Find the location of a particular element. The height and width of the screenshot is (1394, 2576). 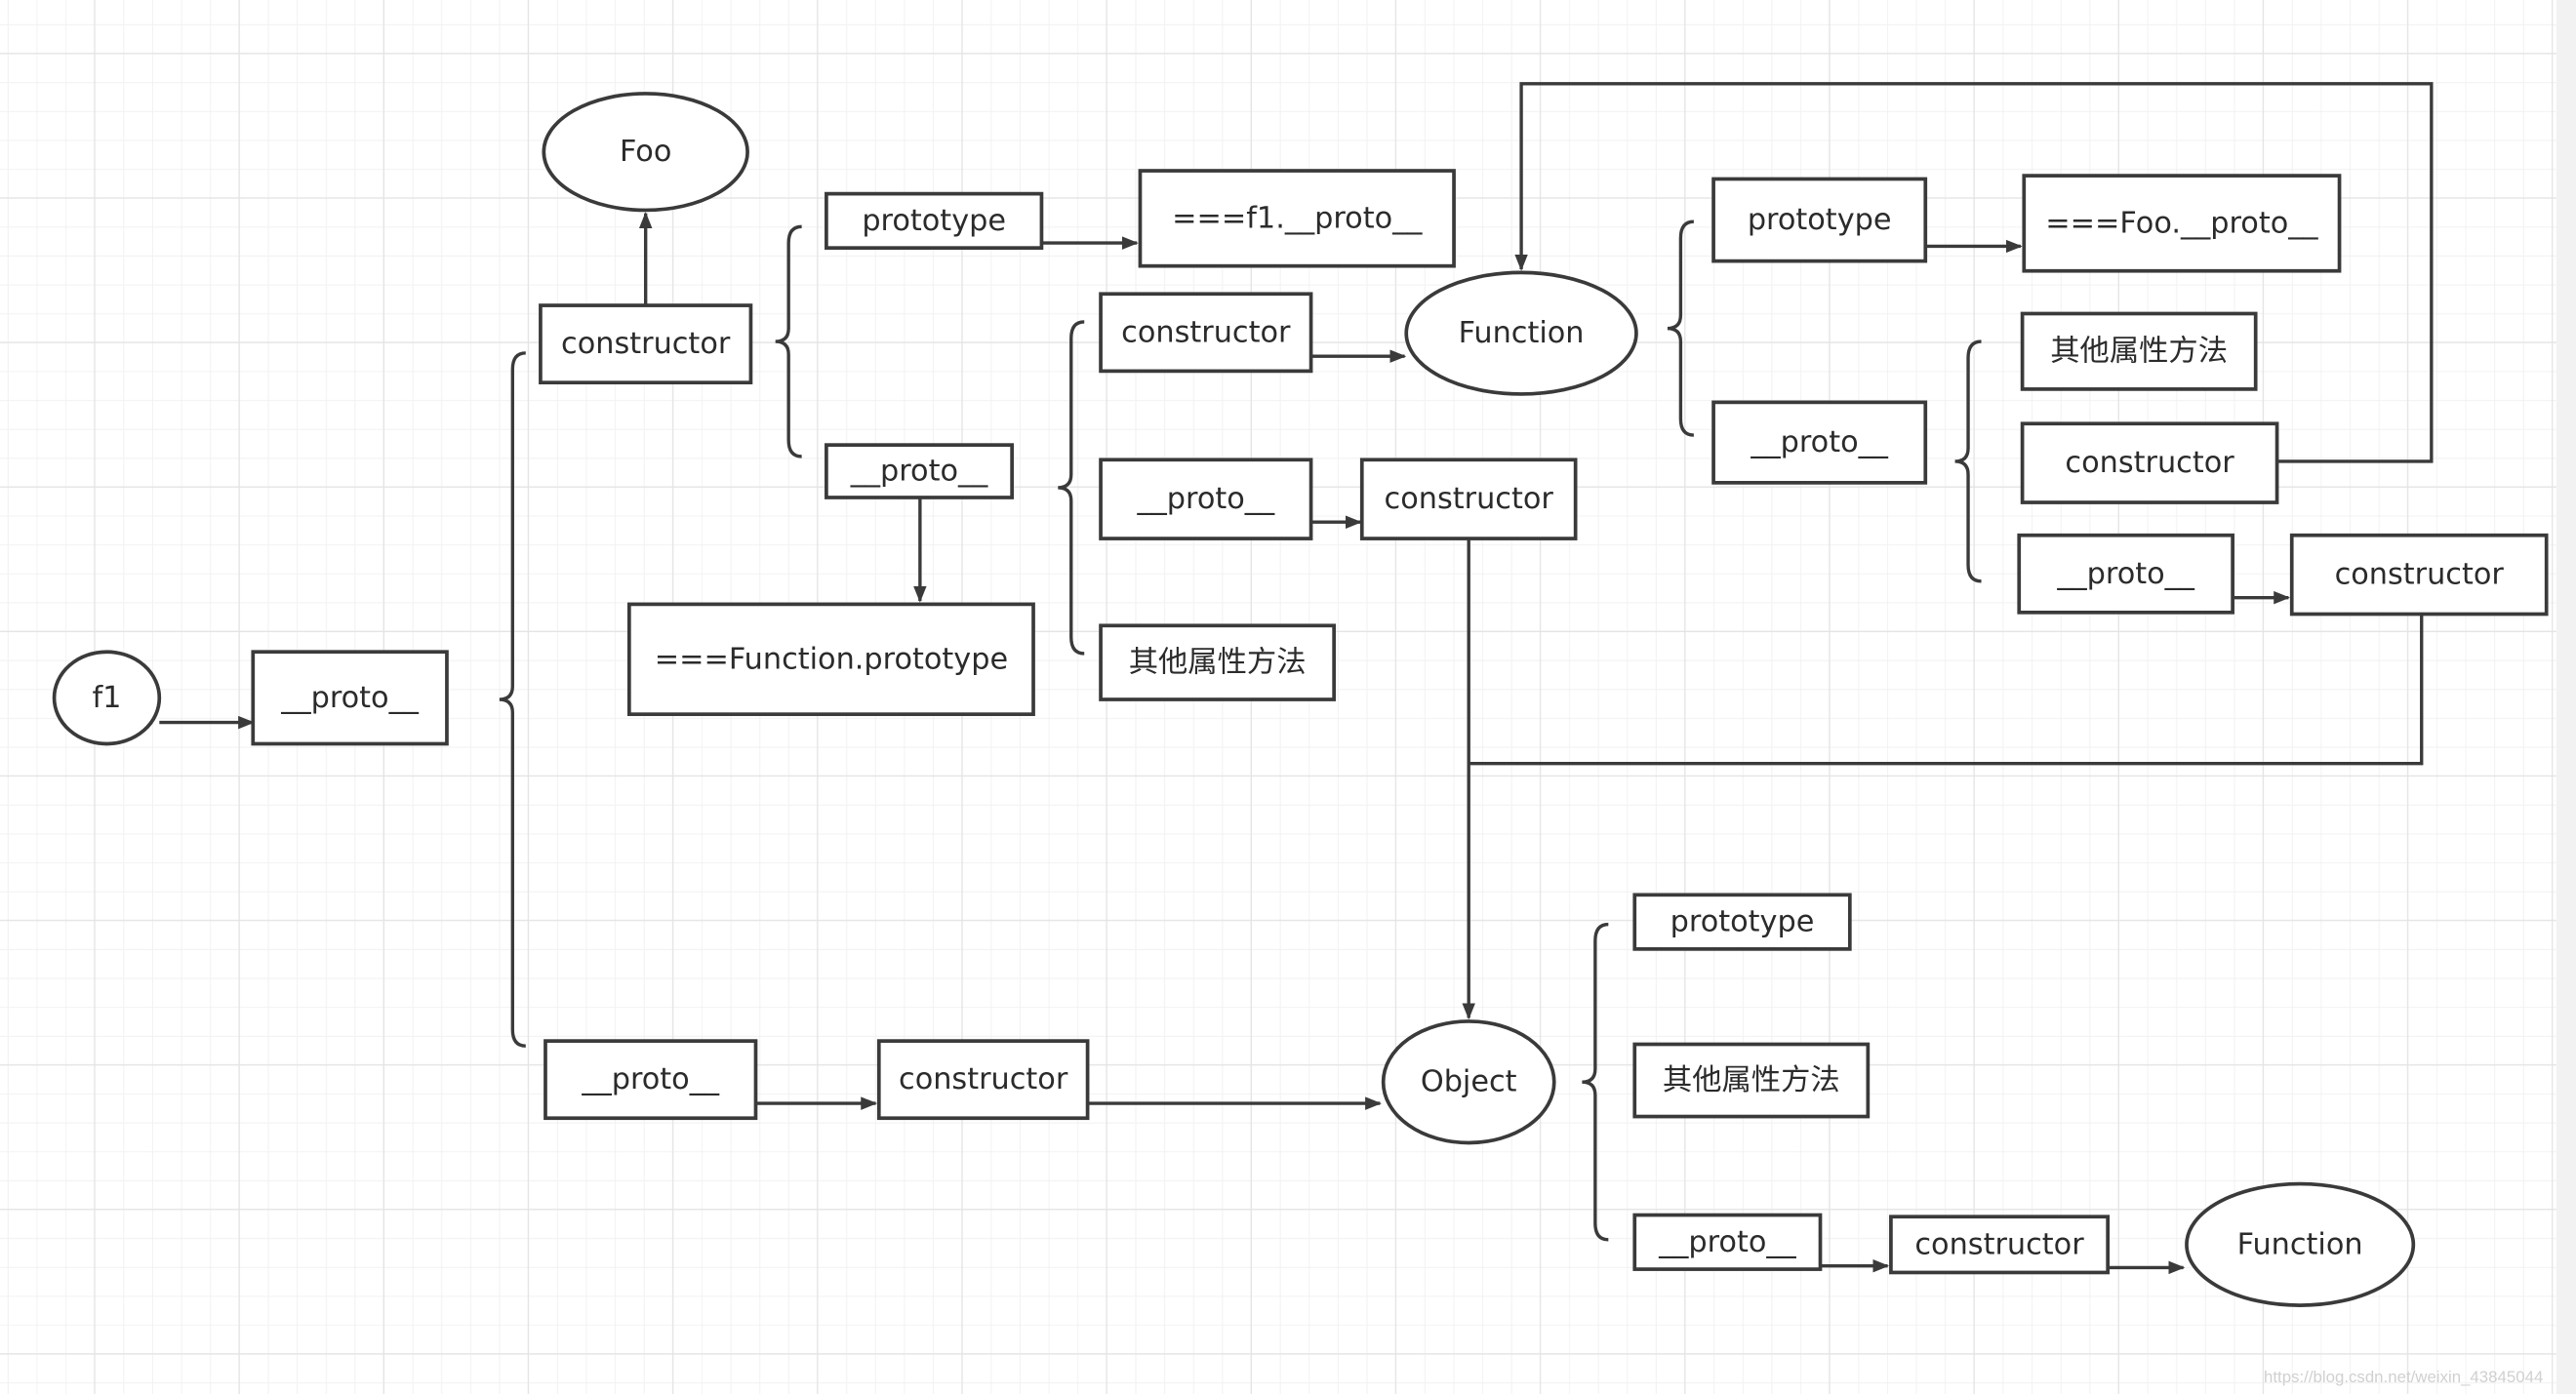

node-object-proto: __proto__ is located at coordinates (1727, 1242).